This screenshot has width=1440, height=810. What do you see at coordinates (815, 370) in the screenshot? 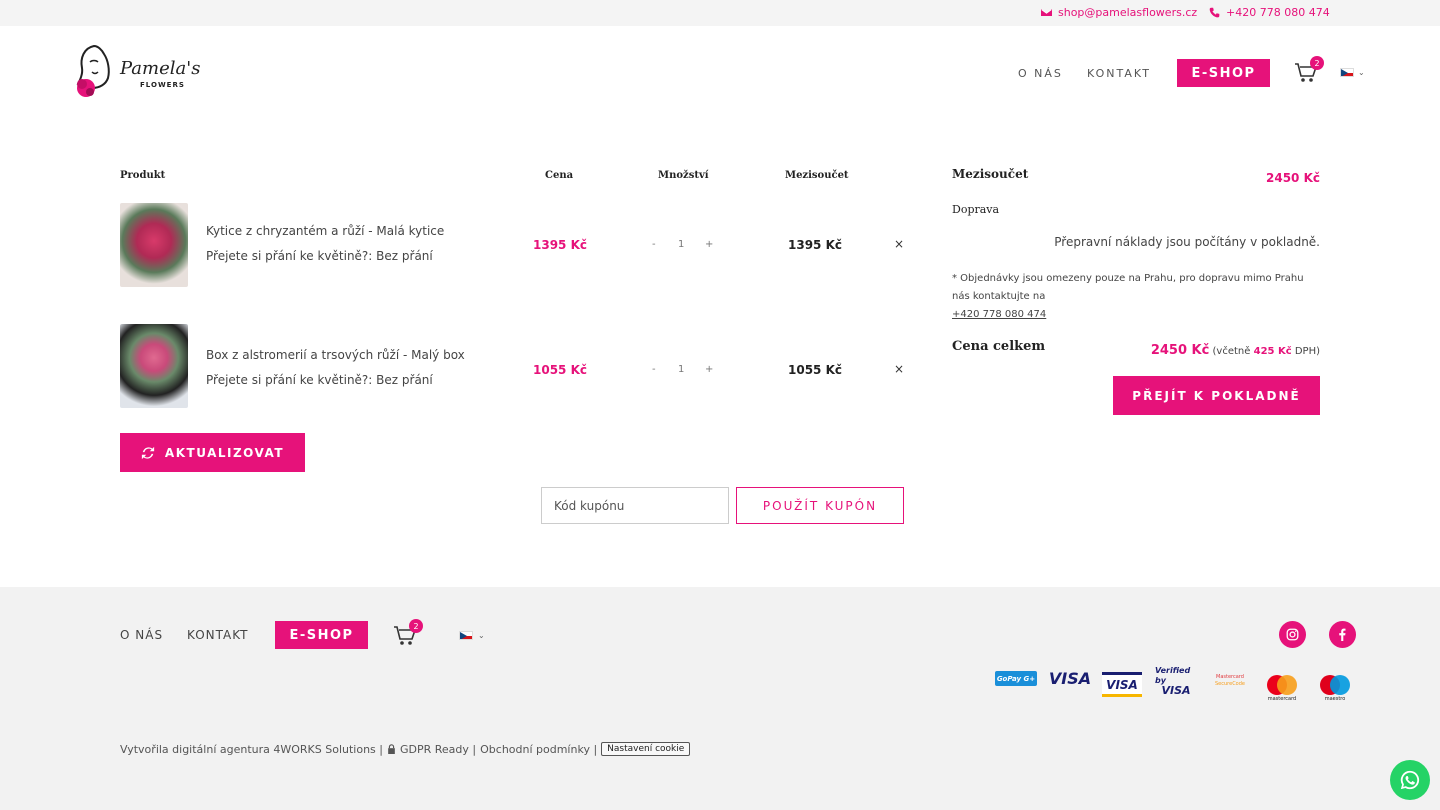
I see `product-subtotal: 1055 Kč` at bounding box center [815, 370].